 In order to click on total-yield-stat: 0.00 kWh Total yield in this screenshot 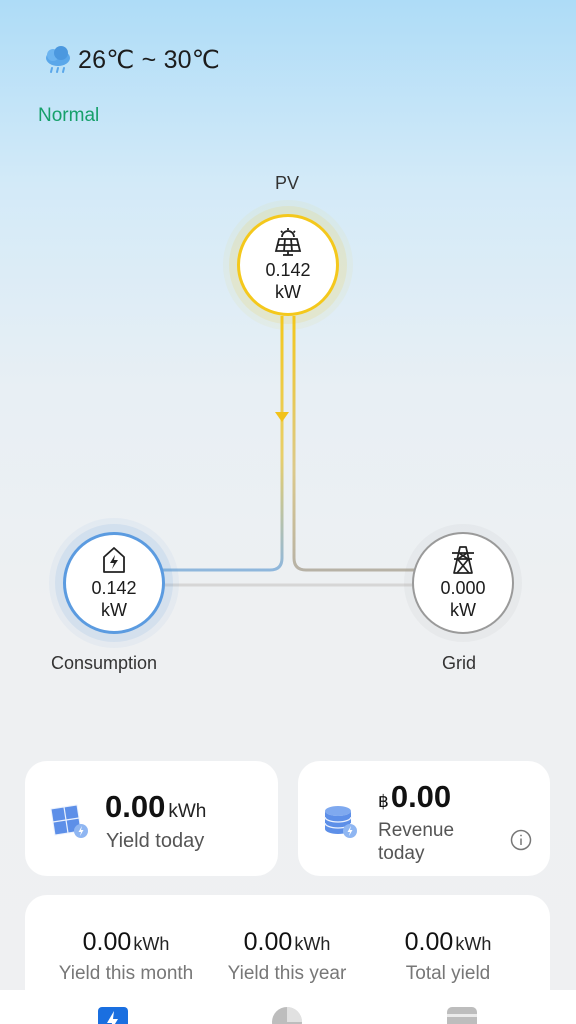, I will do `click(448, 956)`.